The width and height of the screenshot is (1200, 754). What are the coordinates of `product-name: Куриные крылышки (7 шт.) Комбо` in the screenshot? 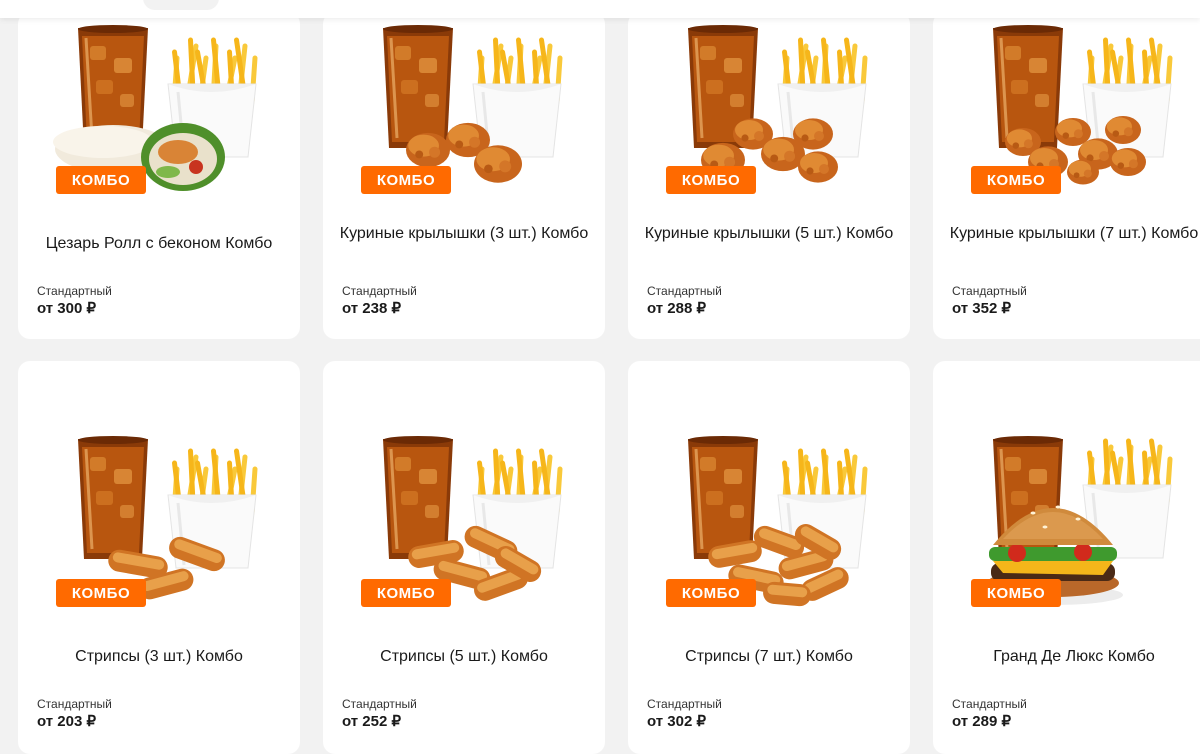 It's located at (1074, 233).